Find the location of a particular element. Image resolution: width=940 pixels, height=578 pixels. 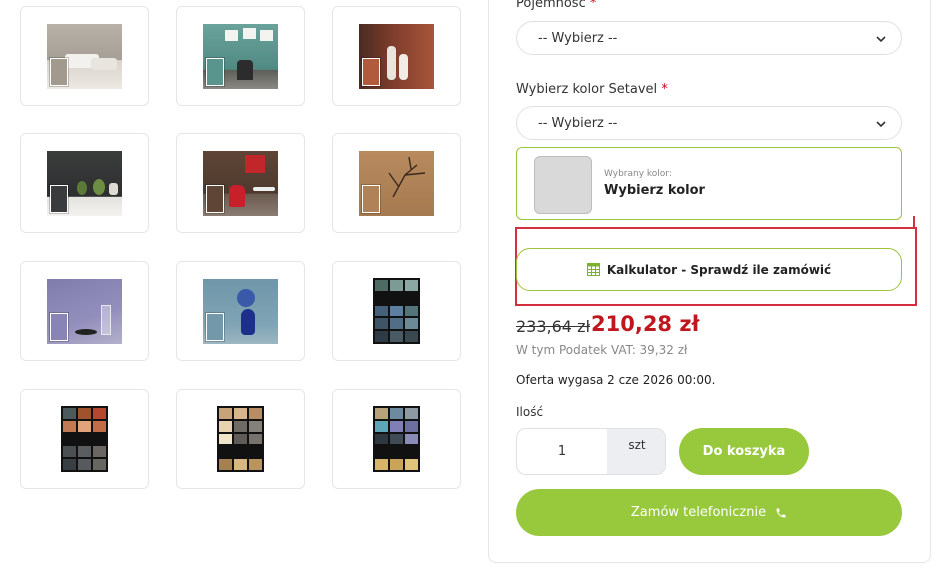

order-by-phone-label: Zamów telefonicznie is located at coordinates (698, 512).